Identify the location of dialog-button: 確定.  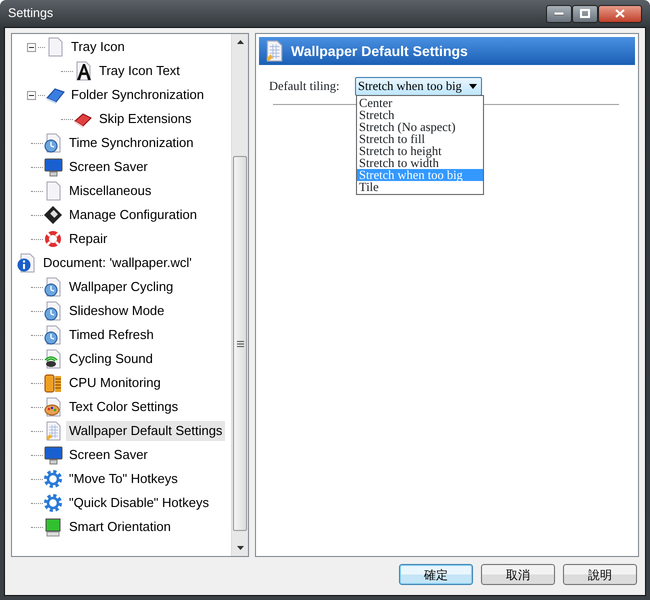
(436, 574).